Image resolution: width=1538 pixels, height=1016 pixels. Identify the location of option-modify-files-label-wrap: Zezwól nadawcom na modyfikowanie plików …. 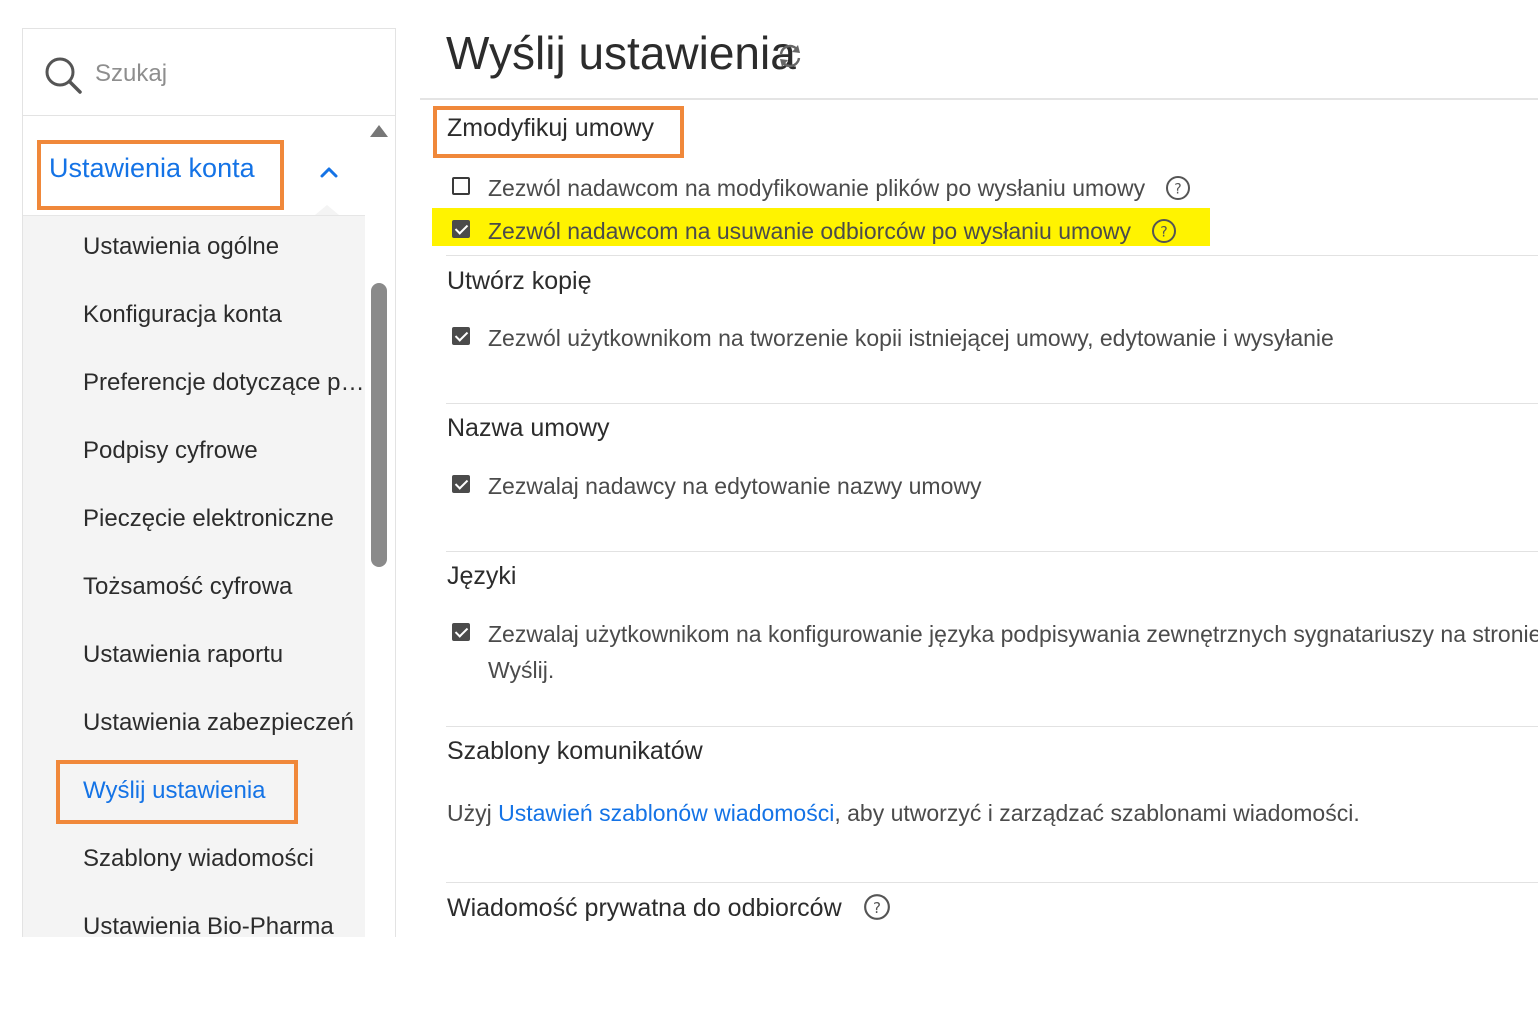
(839, 188).